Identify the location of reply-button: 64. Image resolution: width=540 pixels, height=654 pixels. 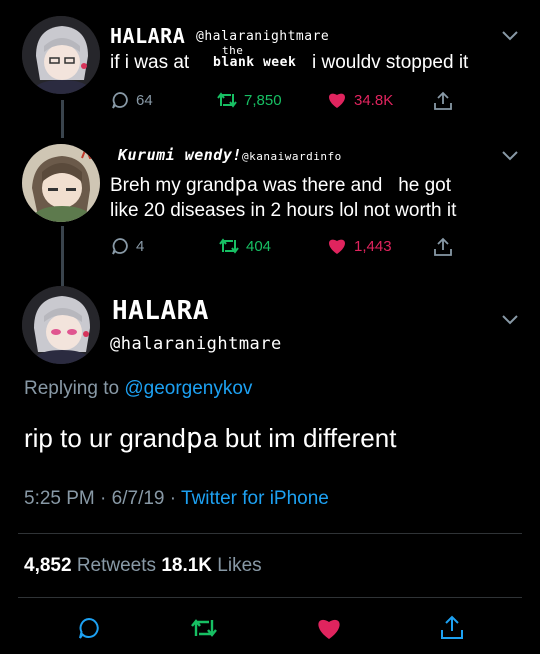
(131, 100).